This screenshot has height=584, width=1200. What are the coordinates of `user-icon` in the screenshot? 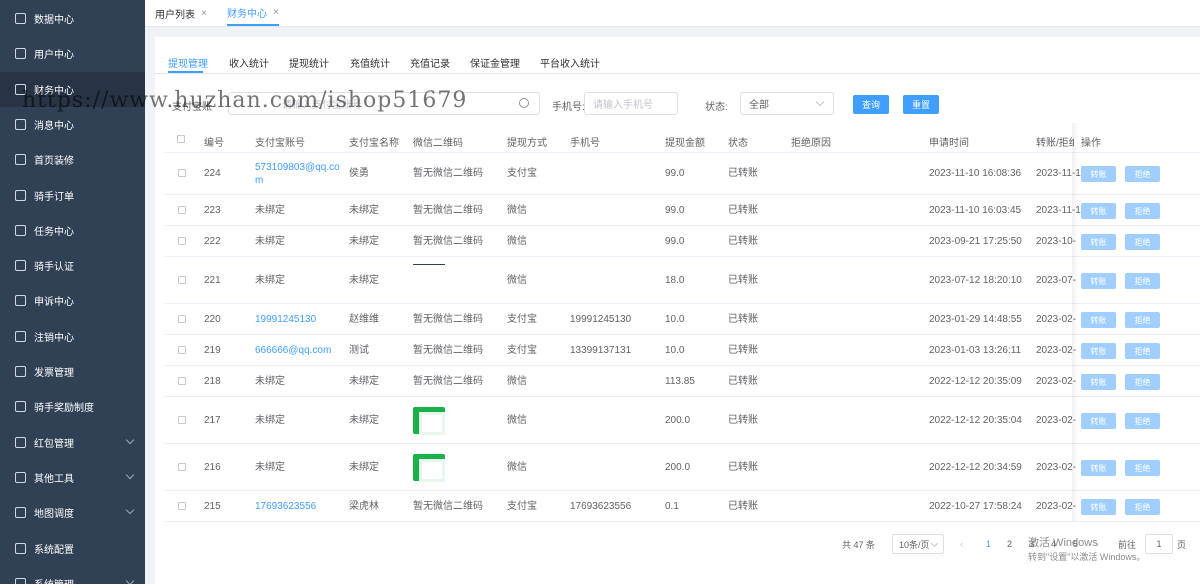 It's located at (20, 301).